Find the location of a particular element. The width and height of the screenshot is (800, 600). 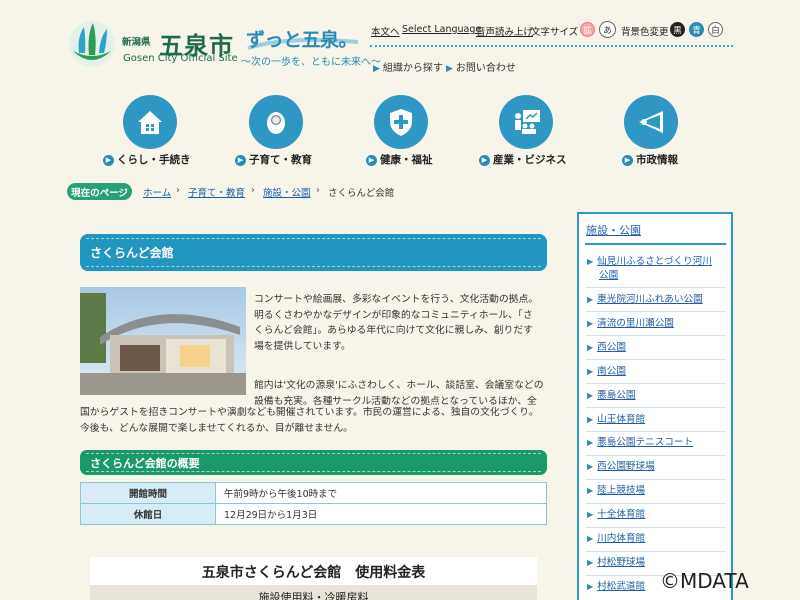

detail-line: 館内は'文化の源泉'にふさわしく、ホール、談話室、会議室などの is located at coordinates (399, 385).